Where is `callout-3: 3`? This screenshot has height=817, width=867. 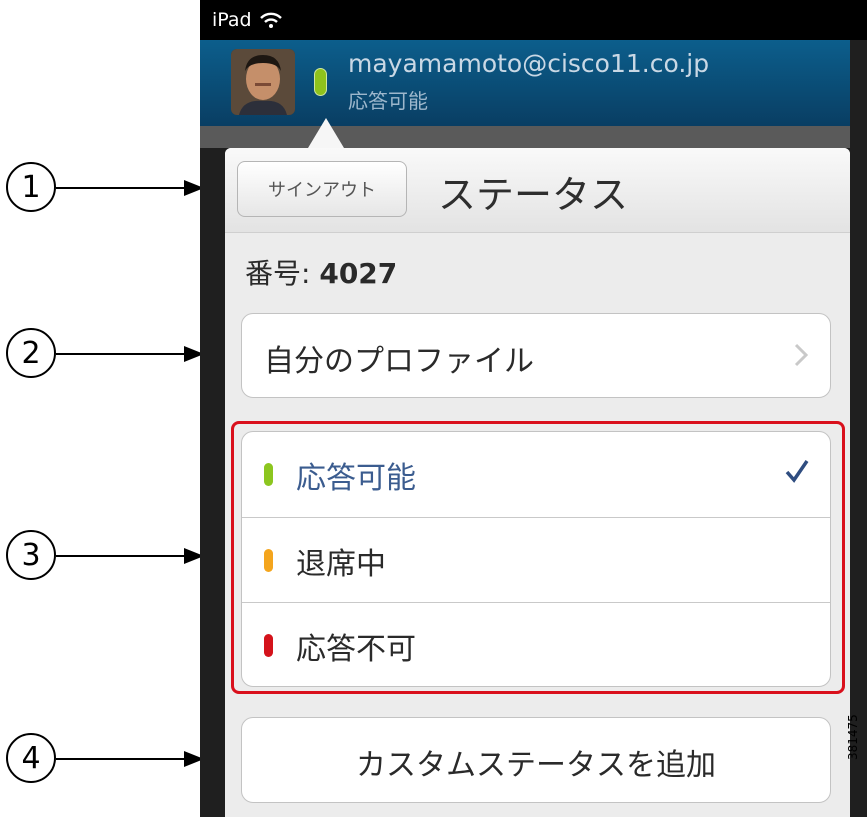 callout-3: 3 is located at coordinates (105, 555).